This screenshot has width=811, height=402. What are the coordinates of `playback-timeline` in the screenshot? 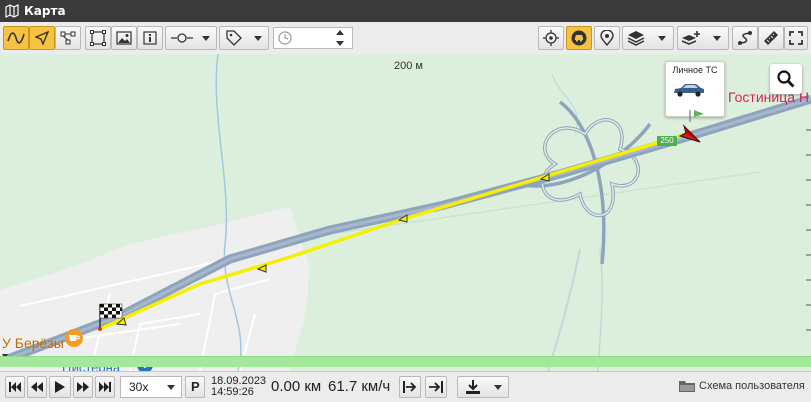 It's located at (405, 361).